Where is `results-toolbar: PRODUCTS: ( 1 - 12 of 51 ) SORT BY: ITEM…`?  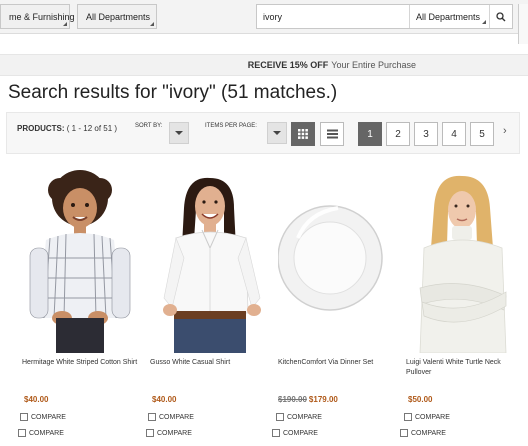
results-toolbar: PRODUCTS: ( 1 - 12 of 51 ) SORT BY: ITEM… is located at coordinates (263, 133).